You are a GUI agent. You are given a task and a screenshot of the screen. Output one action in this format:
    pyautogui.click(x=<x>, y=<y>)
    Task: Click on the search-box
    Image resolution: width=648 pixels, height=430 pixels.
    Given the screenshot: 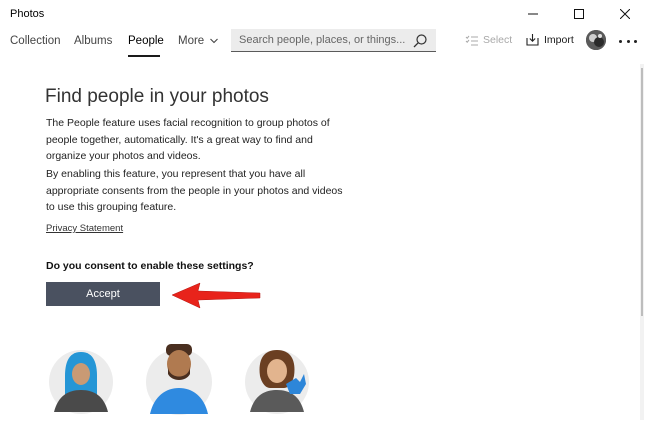 What is the action you would take?
    pyautogui.click(x=333, y=40)
    